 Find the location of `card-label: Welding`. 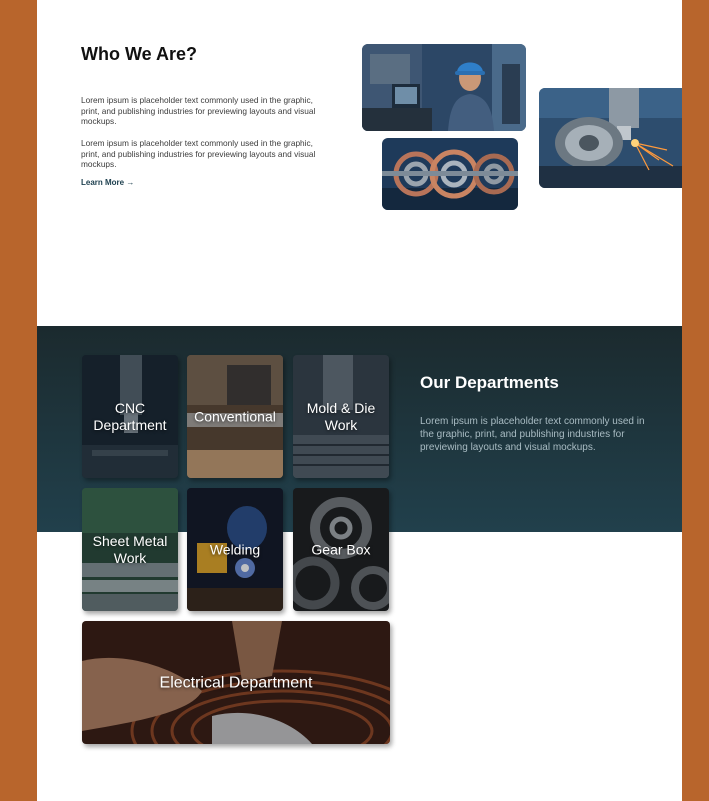

card-label: Welding is located at coordinates (235, 549).